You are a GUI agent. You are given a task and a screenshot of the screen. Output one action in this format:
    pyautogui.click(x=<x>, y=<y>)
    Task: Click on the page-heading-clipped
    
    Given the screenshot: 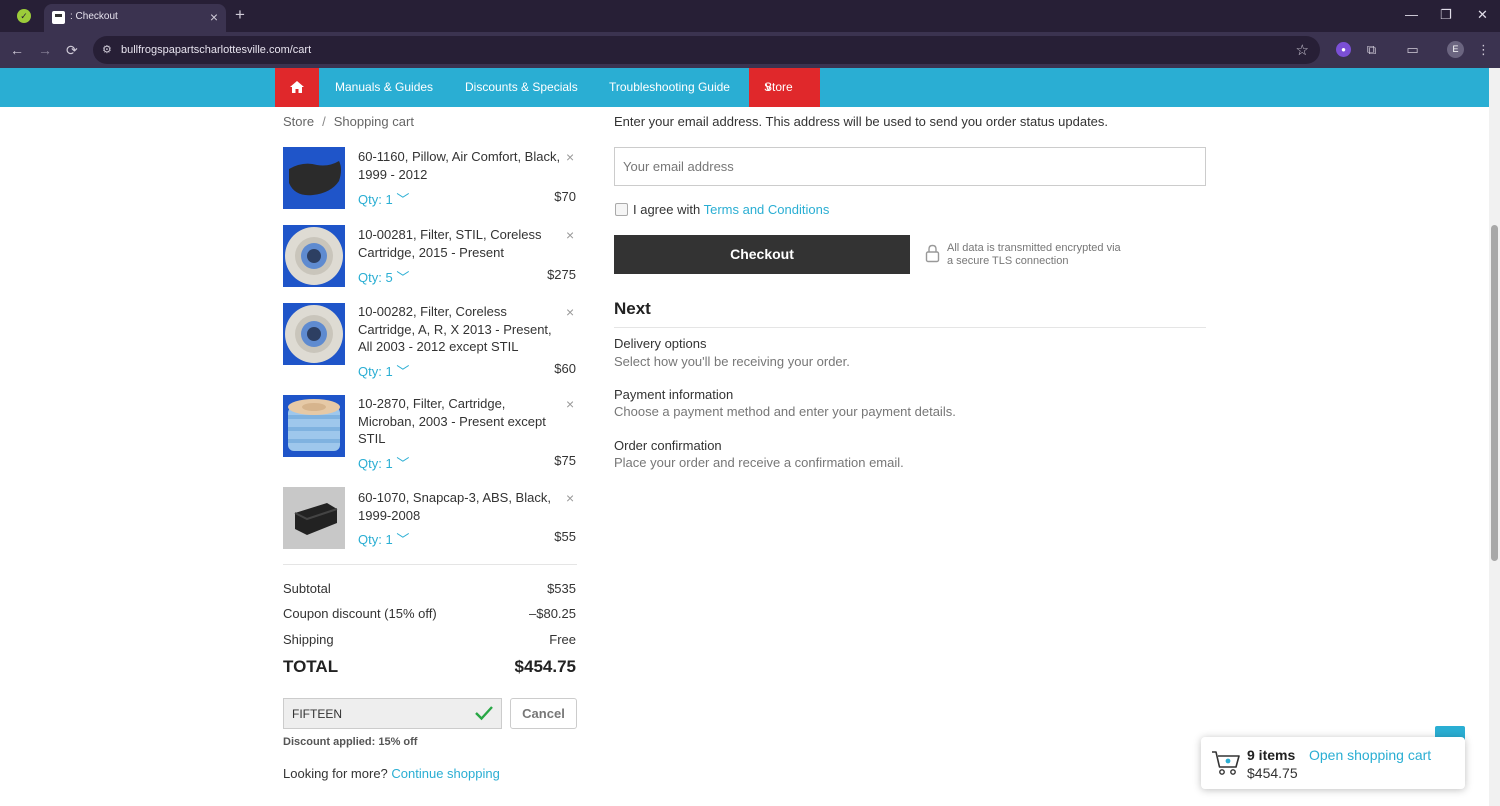 What is the action you would take?
    pyautogui.click(x=348, y=102)
    